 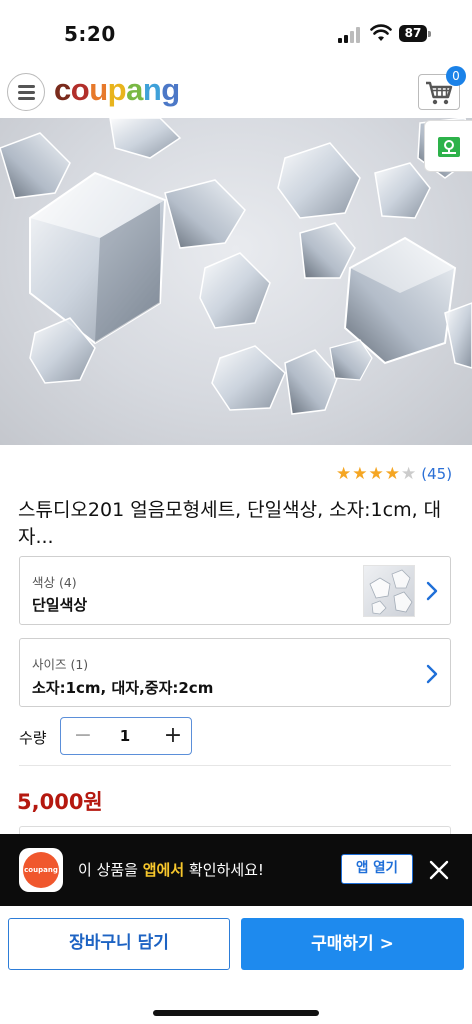 I want to click on divider, so click(x=235, y=765).